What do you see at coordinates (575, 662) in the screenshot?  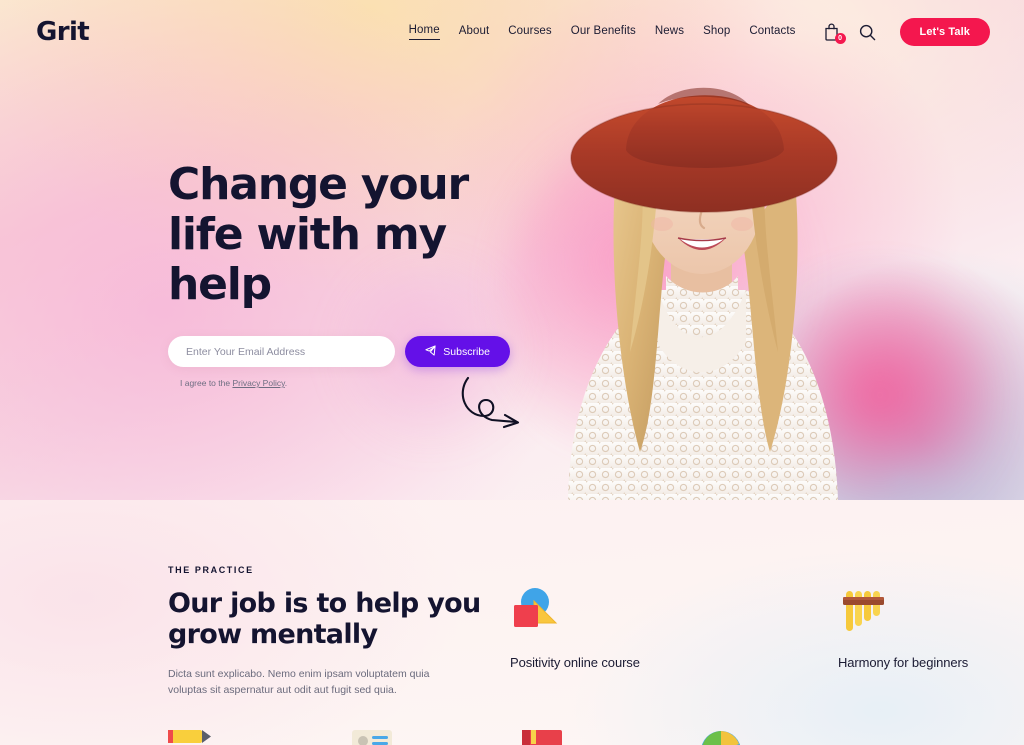 I see `course-label: Positivity online course` at bounding box center [575, 662].